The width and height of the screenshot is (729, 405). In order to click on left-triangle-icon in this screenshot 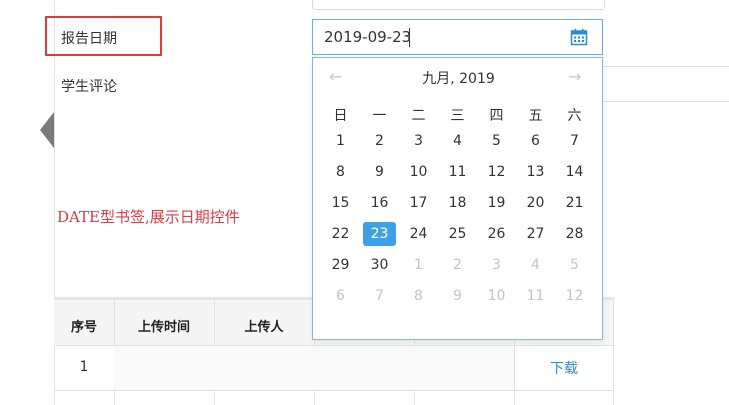, I will do `click(47, 130)`.